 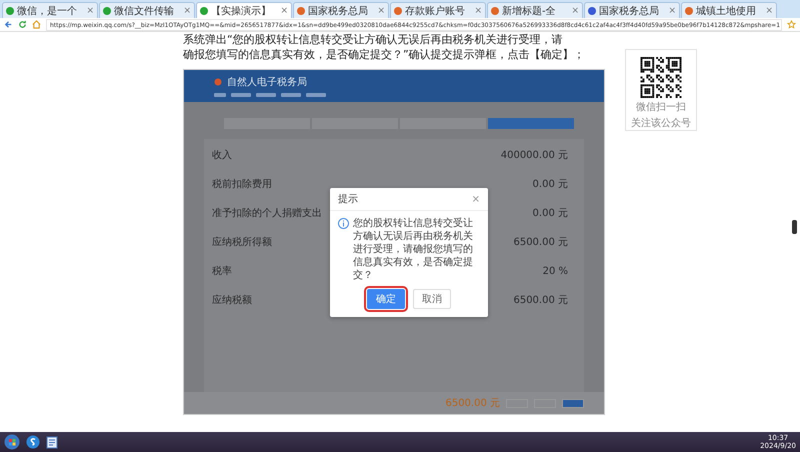 I want to click on star-icon, so click(x=791, y=24).